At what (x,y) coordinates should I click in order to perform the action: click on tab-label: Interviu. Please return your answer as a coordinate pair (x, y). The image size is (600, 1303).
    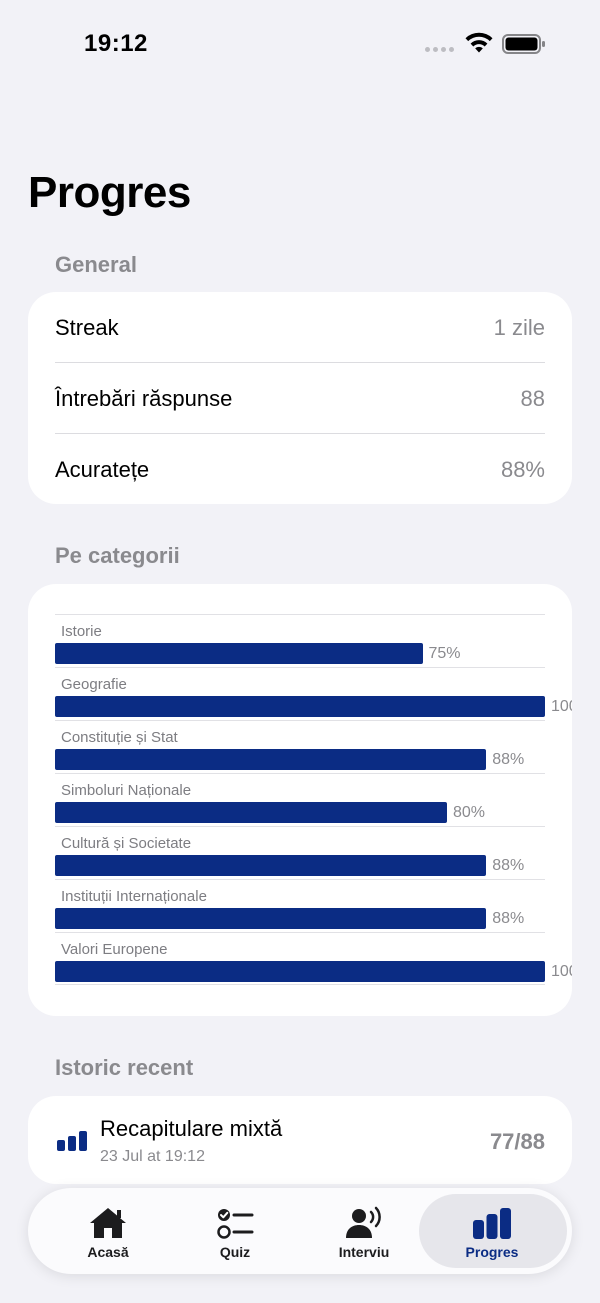
    Looking at the image, I should click on (364, 1252).